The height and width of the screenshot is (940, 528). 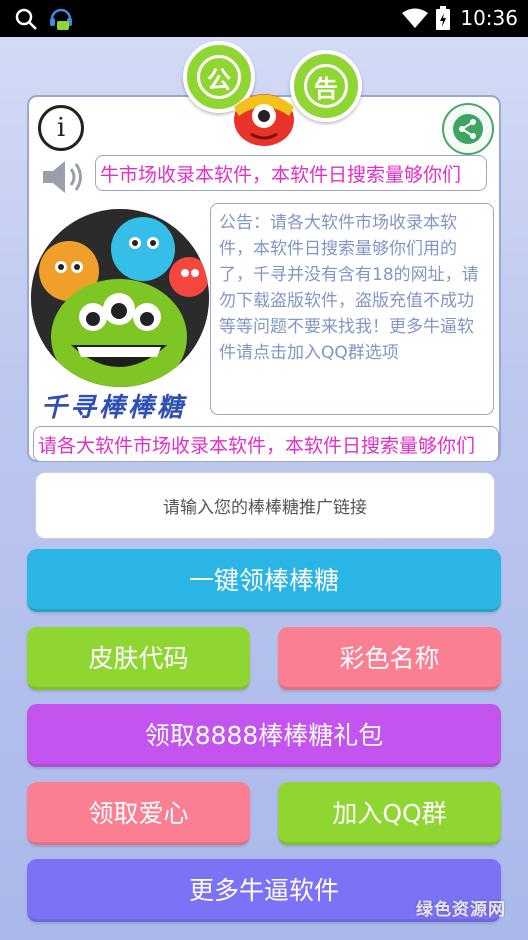 What do you see at coordinates (65, 179) in the screenshot?
I see `speaker-icon` at bounding box center [65, 179].